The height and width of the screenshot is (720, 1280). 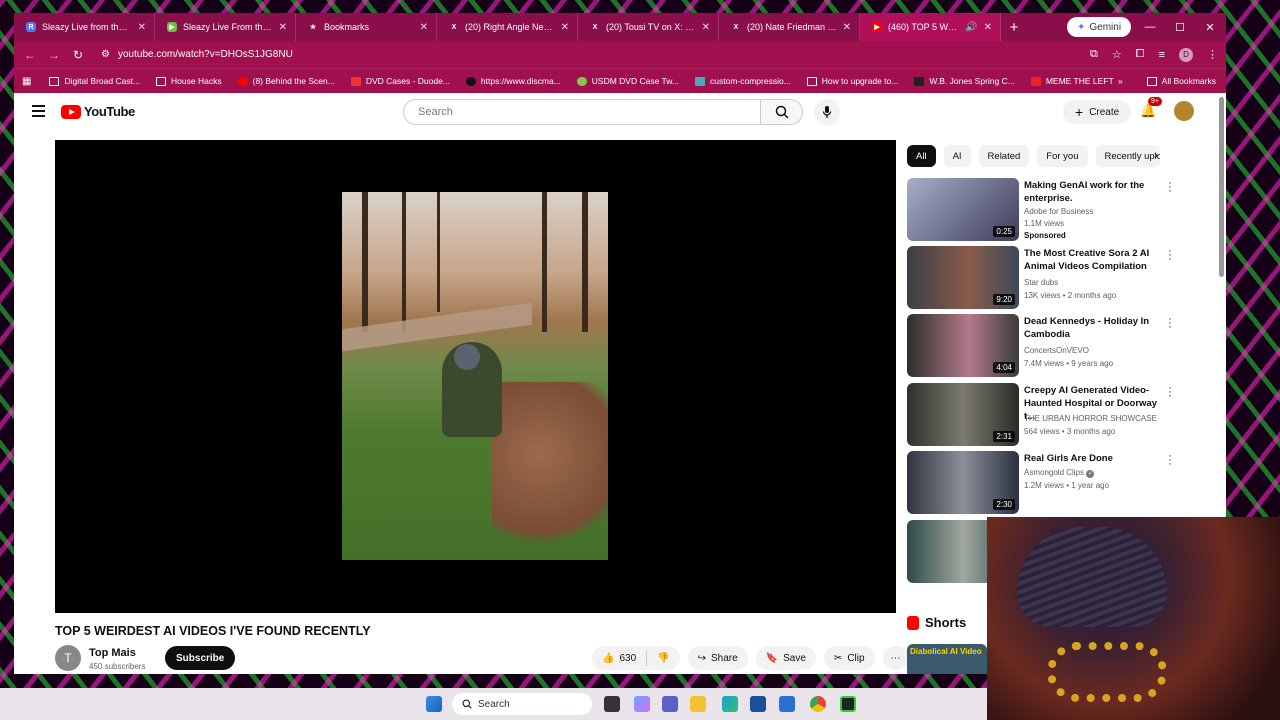 What do you see at coordinates (200, 658) in the screenshot?
I see `subscribe-button: Subscribe` at bounding box center [200, 658].